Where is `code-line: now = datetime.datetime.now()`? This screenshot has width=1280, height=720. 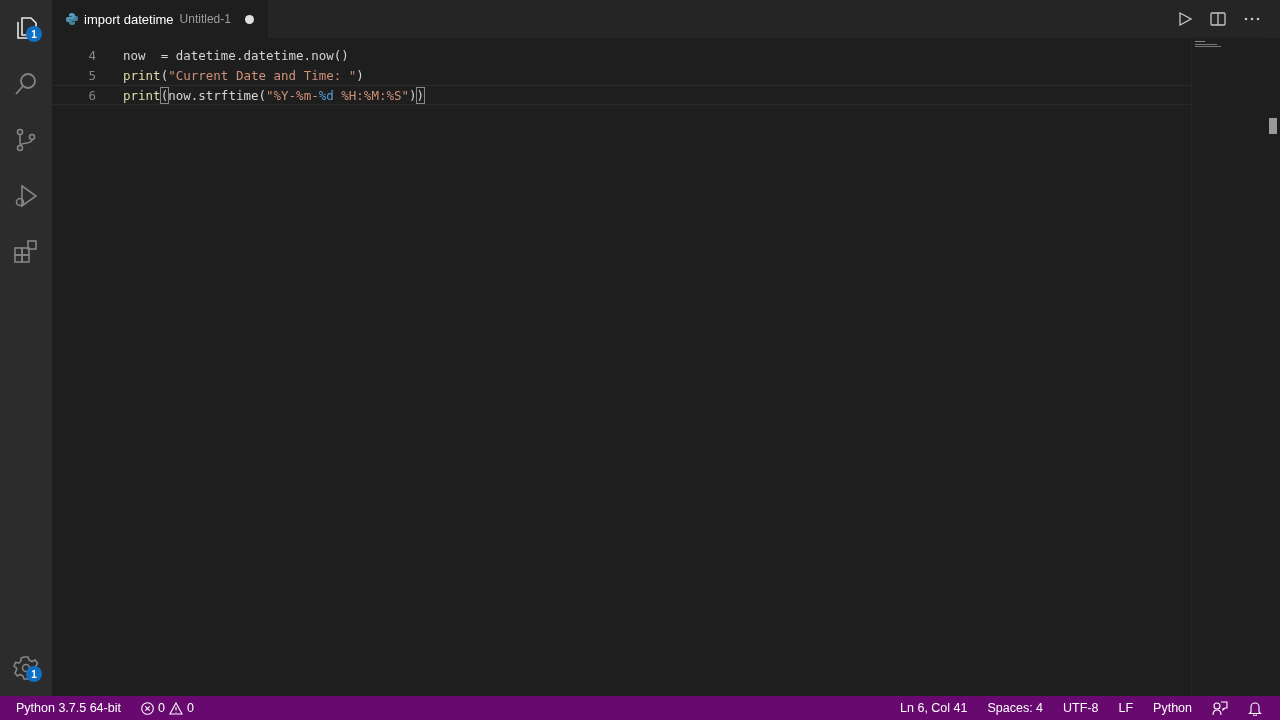 code-line: now = datetime.datetime.now() is located at coordinates (236, 55).